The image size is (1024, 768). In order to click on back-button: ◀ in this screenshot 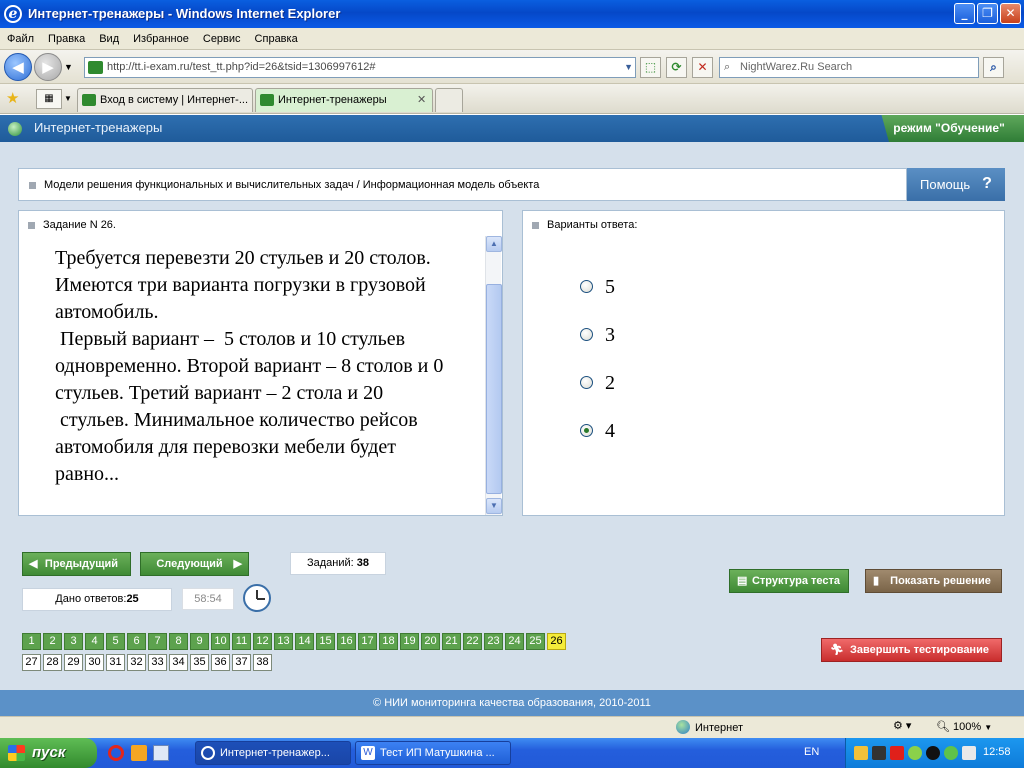, I will do `click(18, 67)`.